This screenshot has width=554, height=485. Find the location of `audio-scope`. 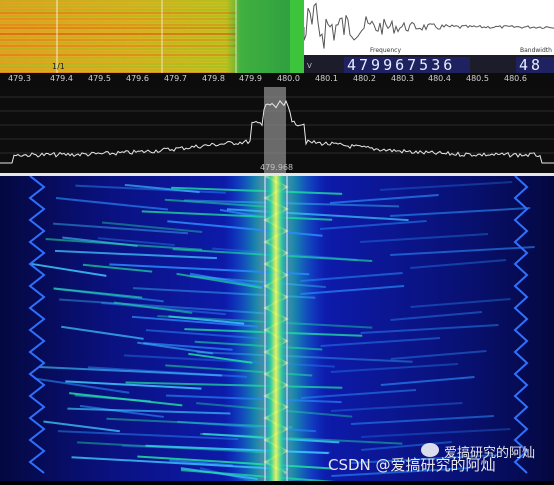

audio-scope is located at coordinates (429, 27).